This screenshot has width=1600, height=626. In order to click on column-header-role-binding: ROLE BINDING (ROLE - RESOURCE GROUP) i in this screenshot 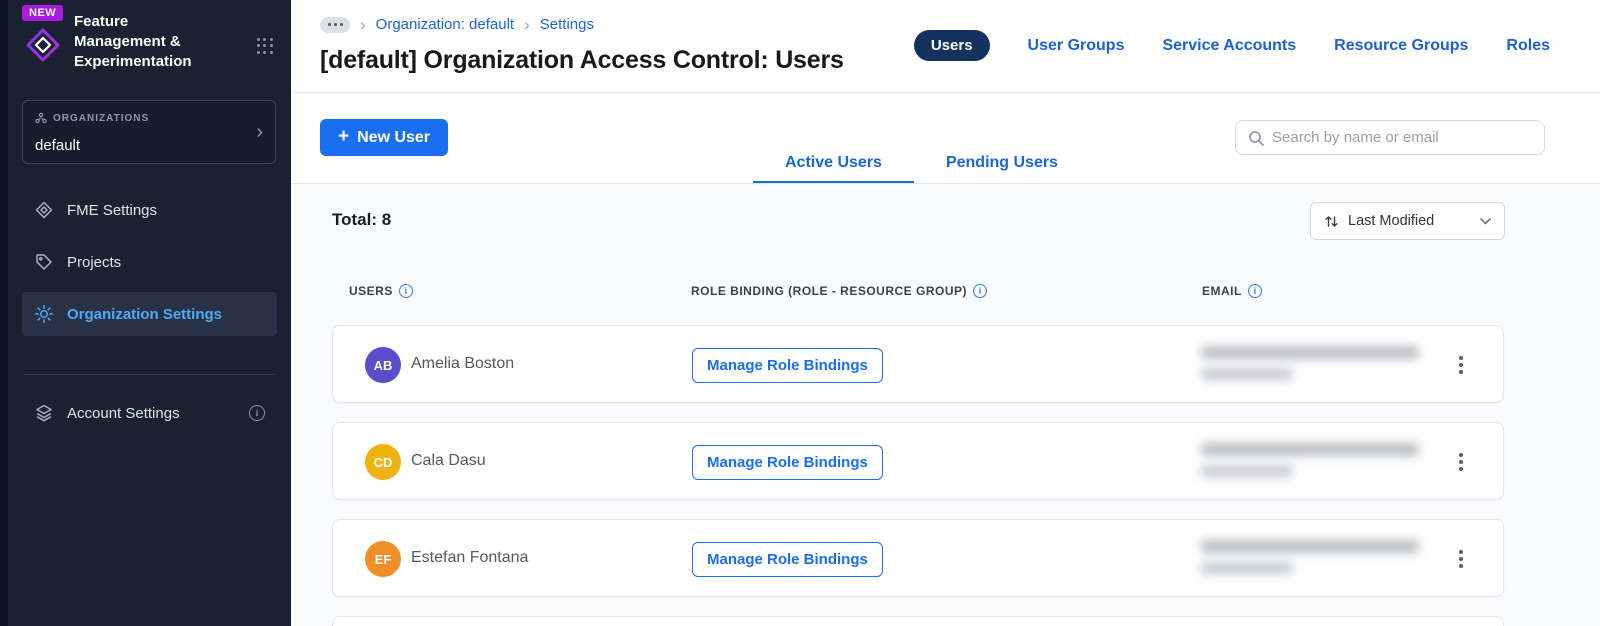, I will do `click(839, 291)`.